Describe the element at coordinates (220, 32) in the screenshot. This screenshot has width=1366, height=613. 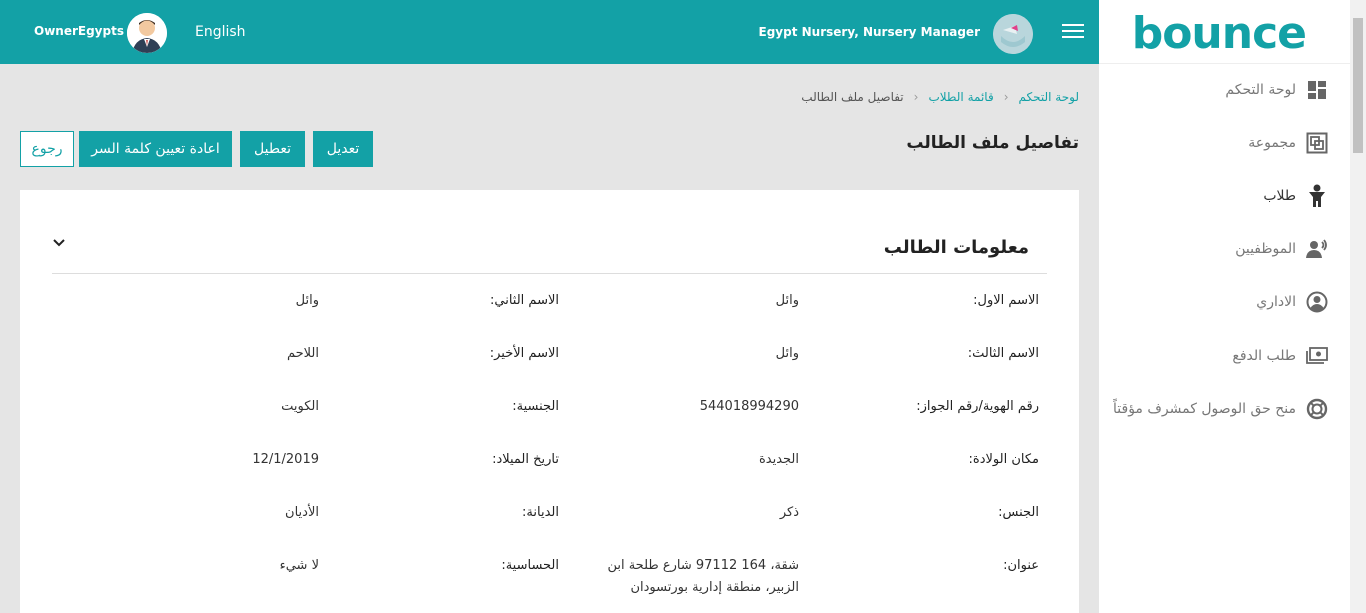
I see `language-switch: English` at that location.